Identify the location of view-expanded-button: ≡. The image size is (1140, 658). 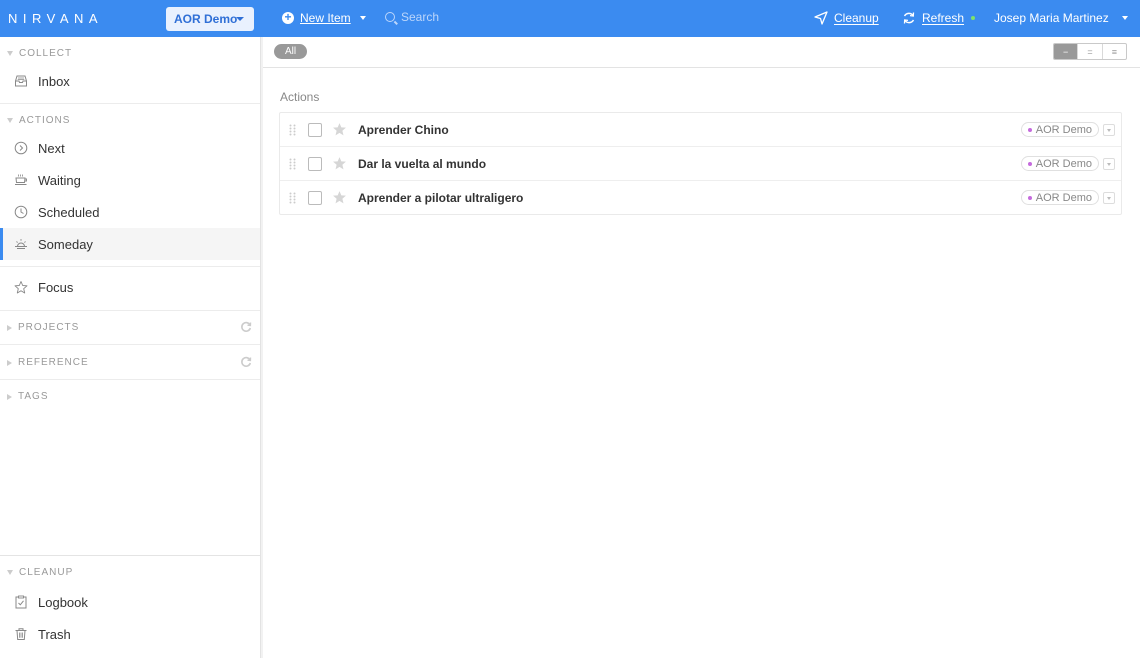
(1114, 51).